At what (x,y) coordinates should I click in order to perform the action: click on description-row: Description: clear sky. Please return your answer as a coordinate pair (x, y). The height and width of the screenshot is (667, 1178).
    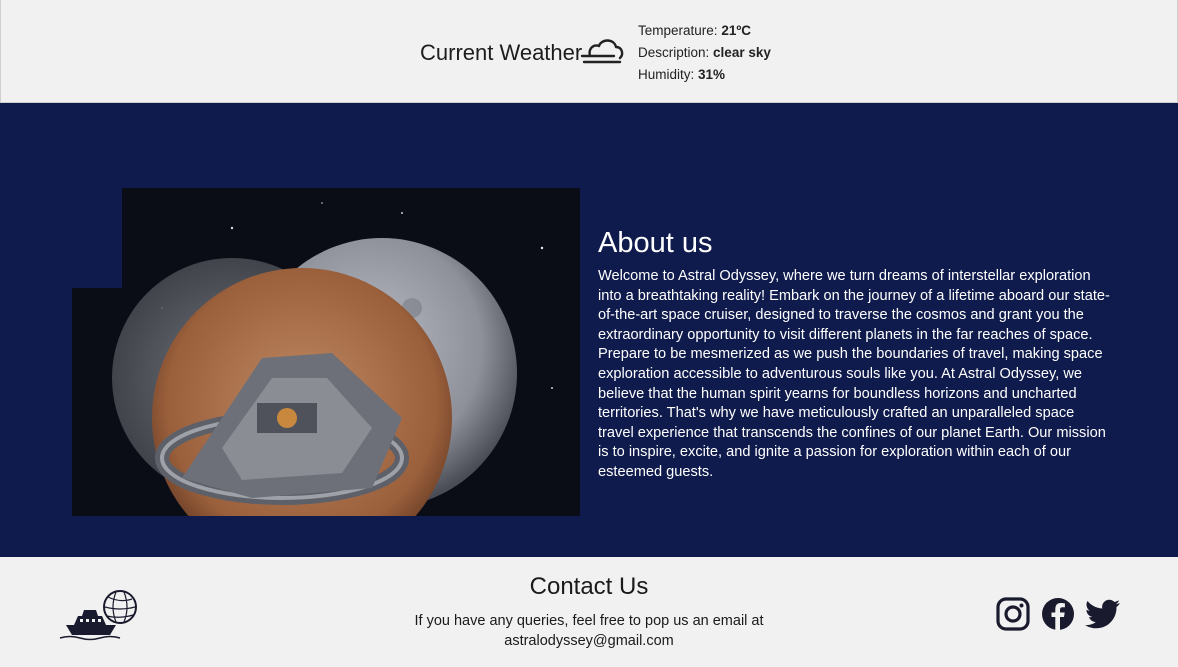
    Looking at the image, I should click on (704, 53).